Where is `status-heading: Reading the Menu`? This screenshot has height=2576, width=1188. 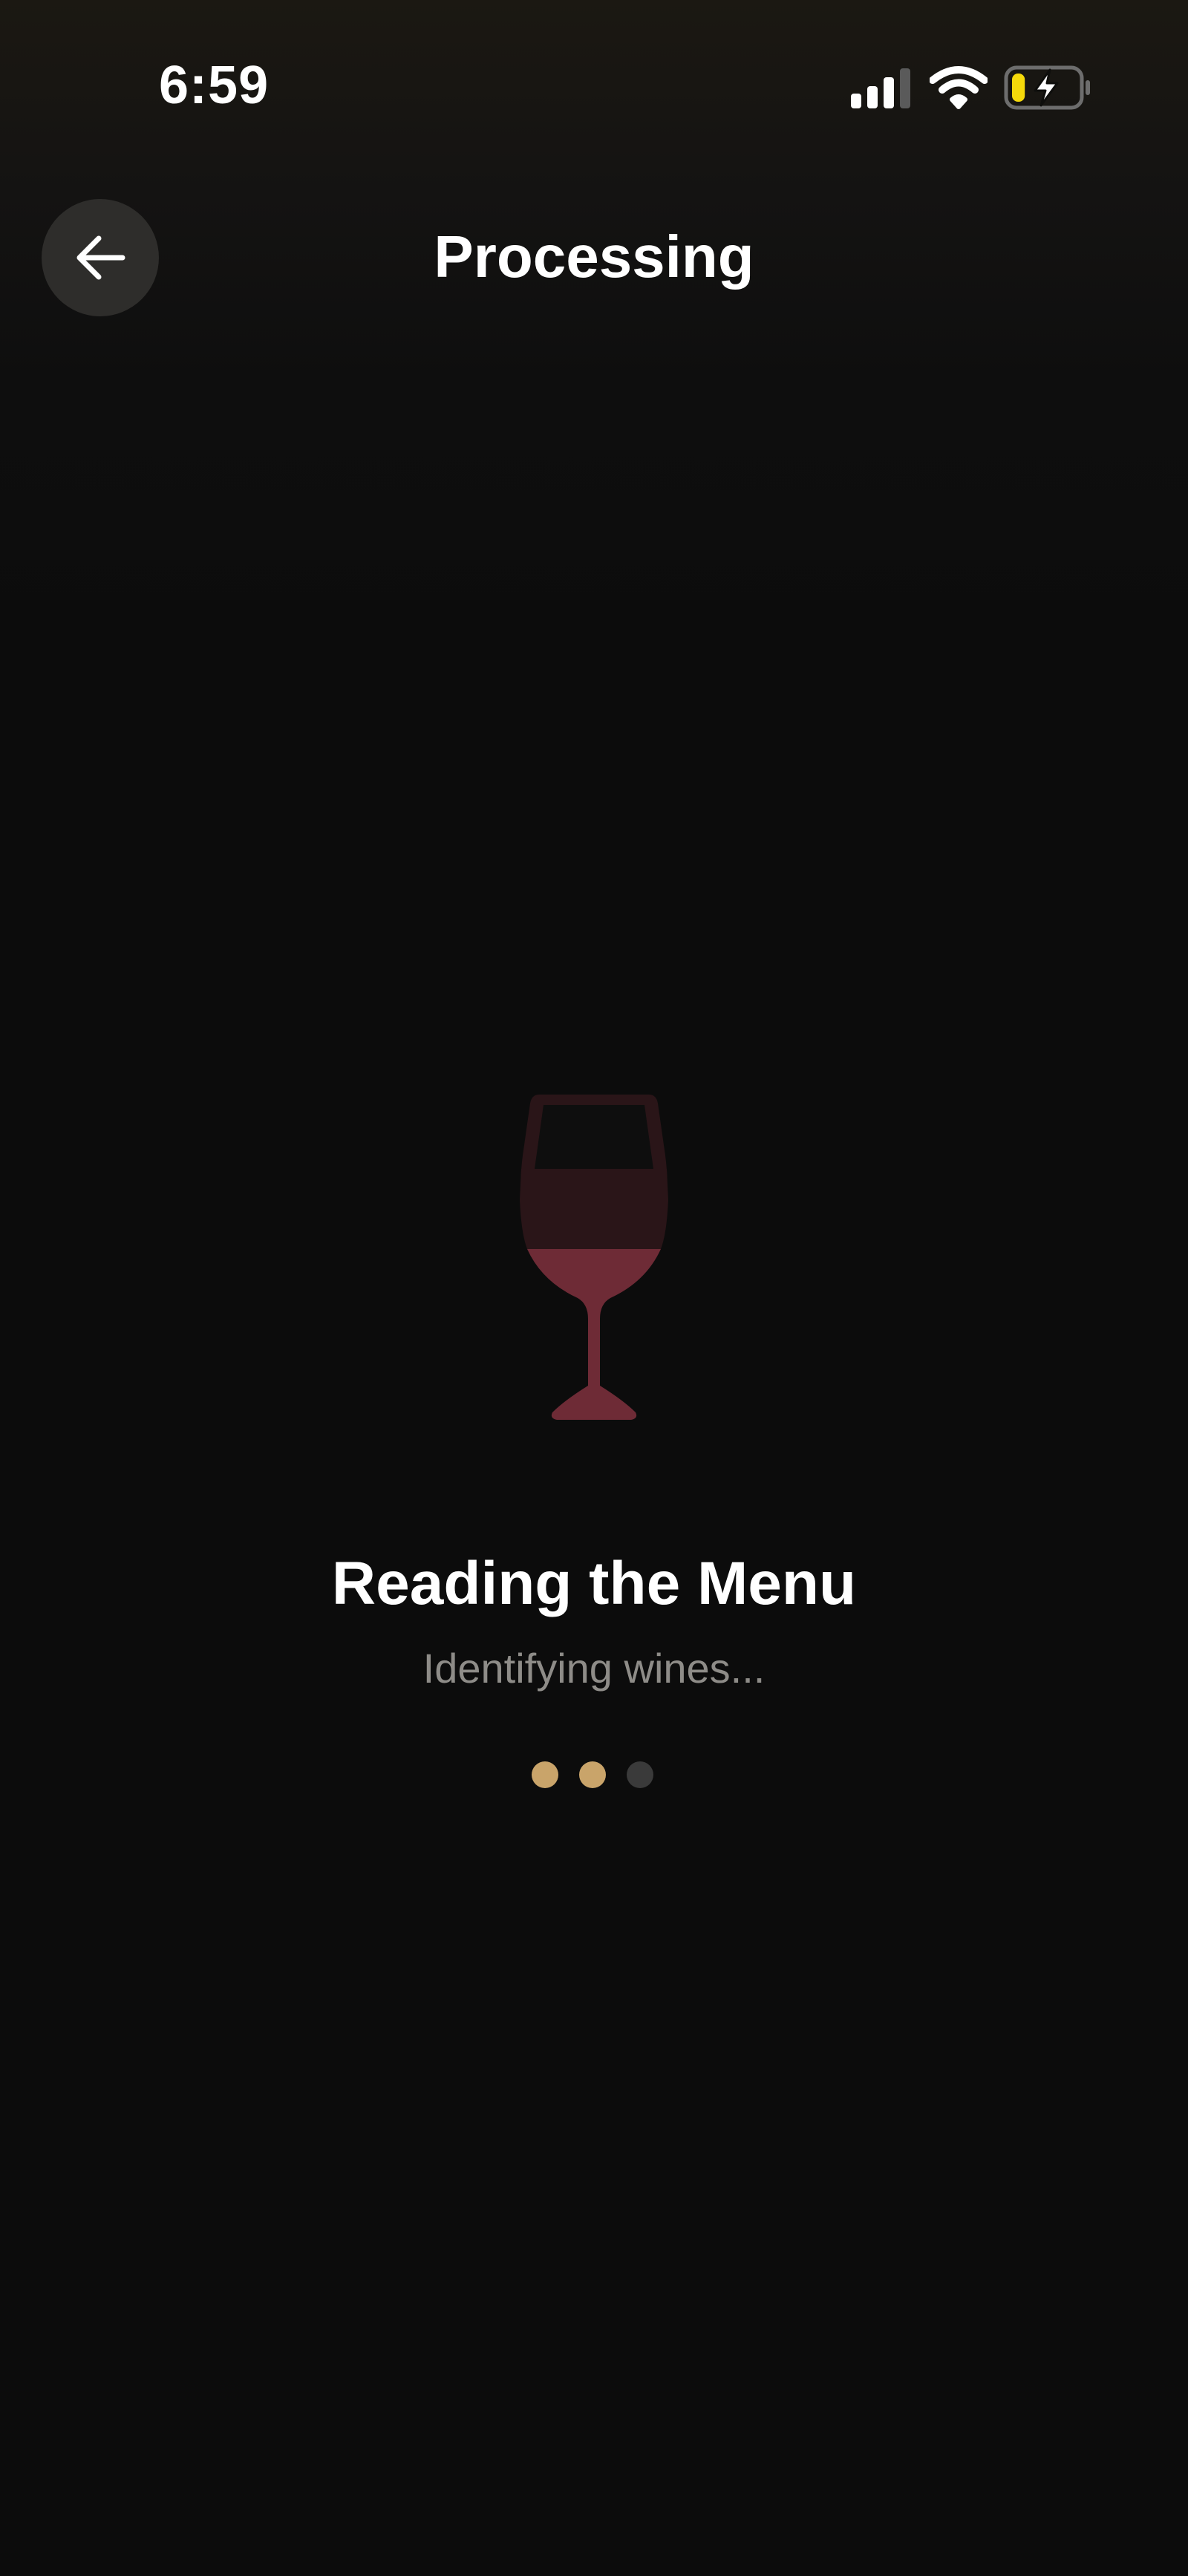
status-heading: Reading the Menu is located at coordinates (594, 1583).